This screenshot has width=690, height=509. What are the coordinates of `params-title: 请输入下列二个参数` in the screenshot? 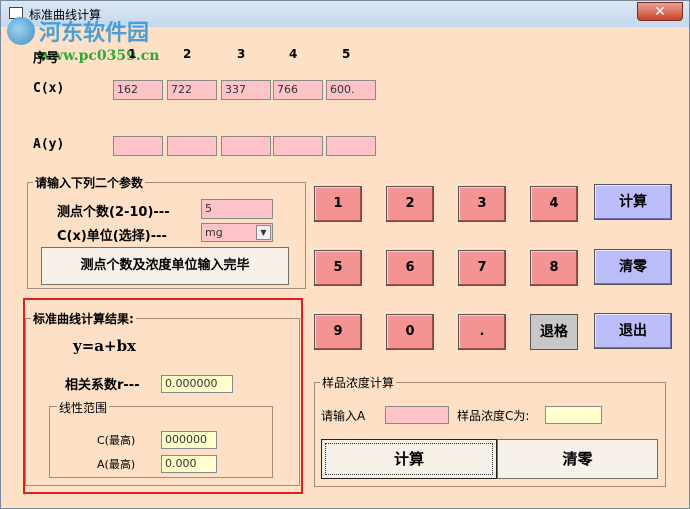 It's located at (89, 182).